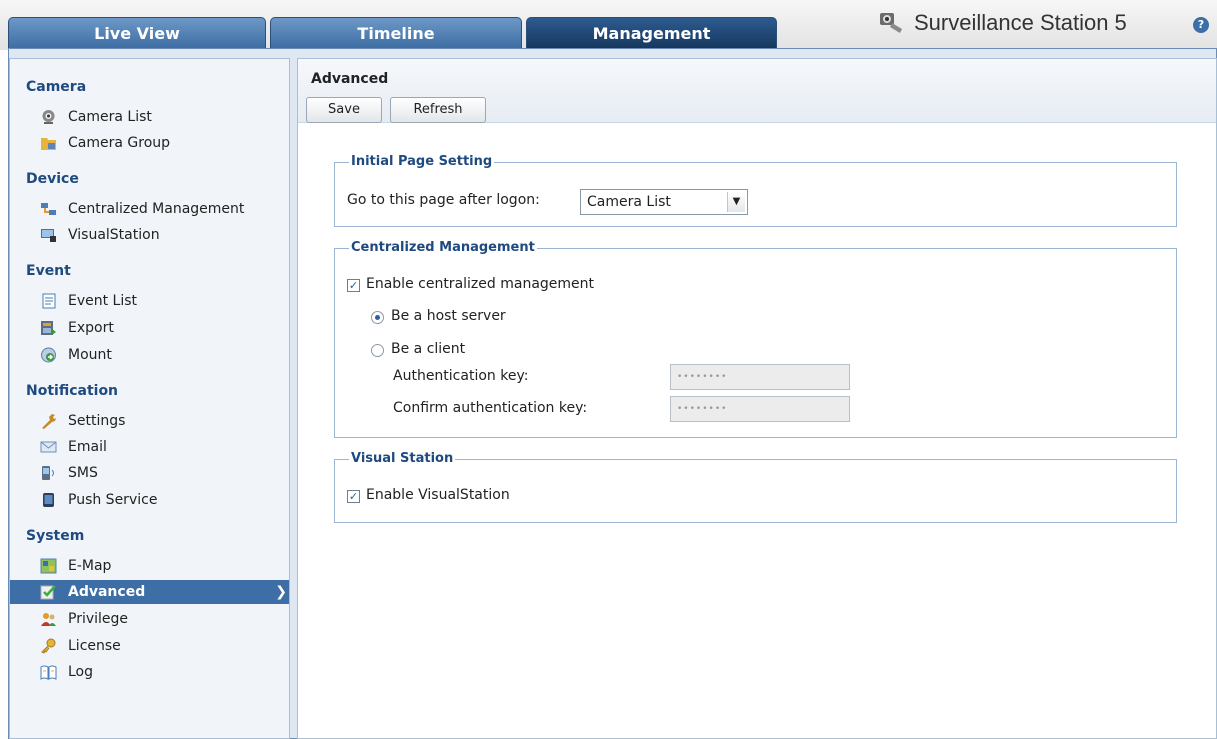 The height and width of the screenshot is (739, 1217). What do you see at coordinates (81, 672) in the screenshot?
I see `sidebar-item-label: Log` at bounding box center [81, 672].